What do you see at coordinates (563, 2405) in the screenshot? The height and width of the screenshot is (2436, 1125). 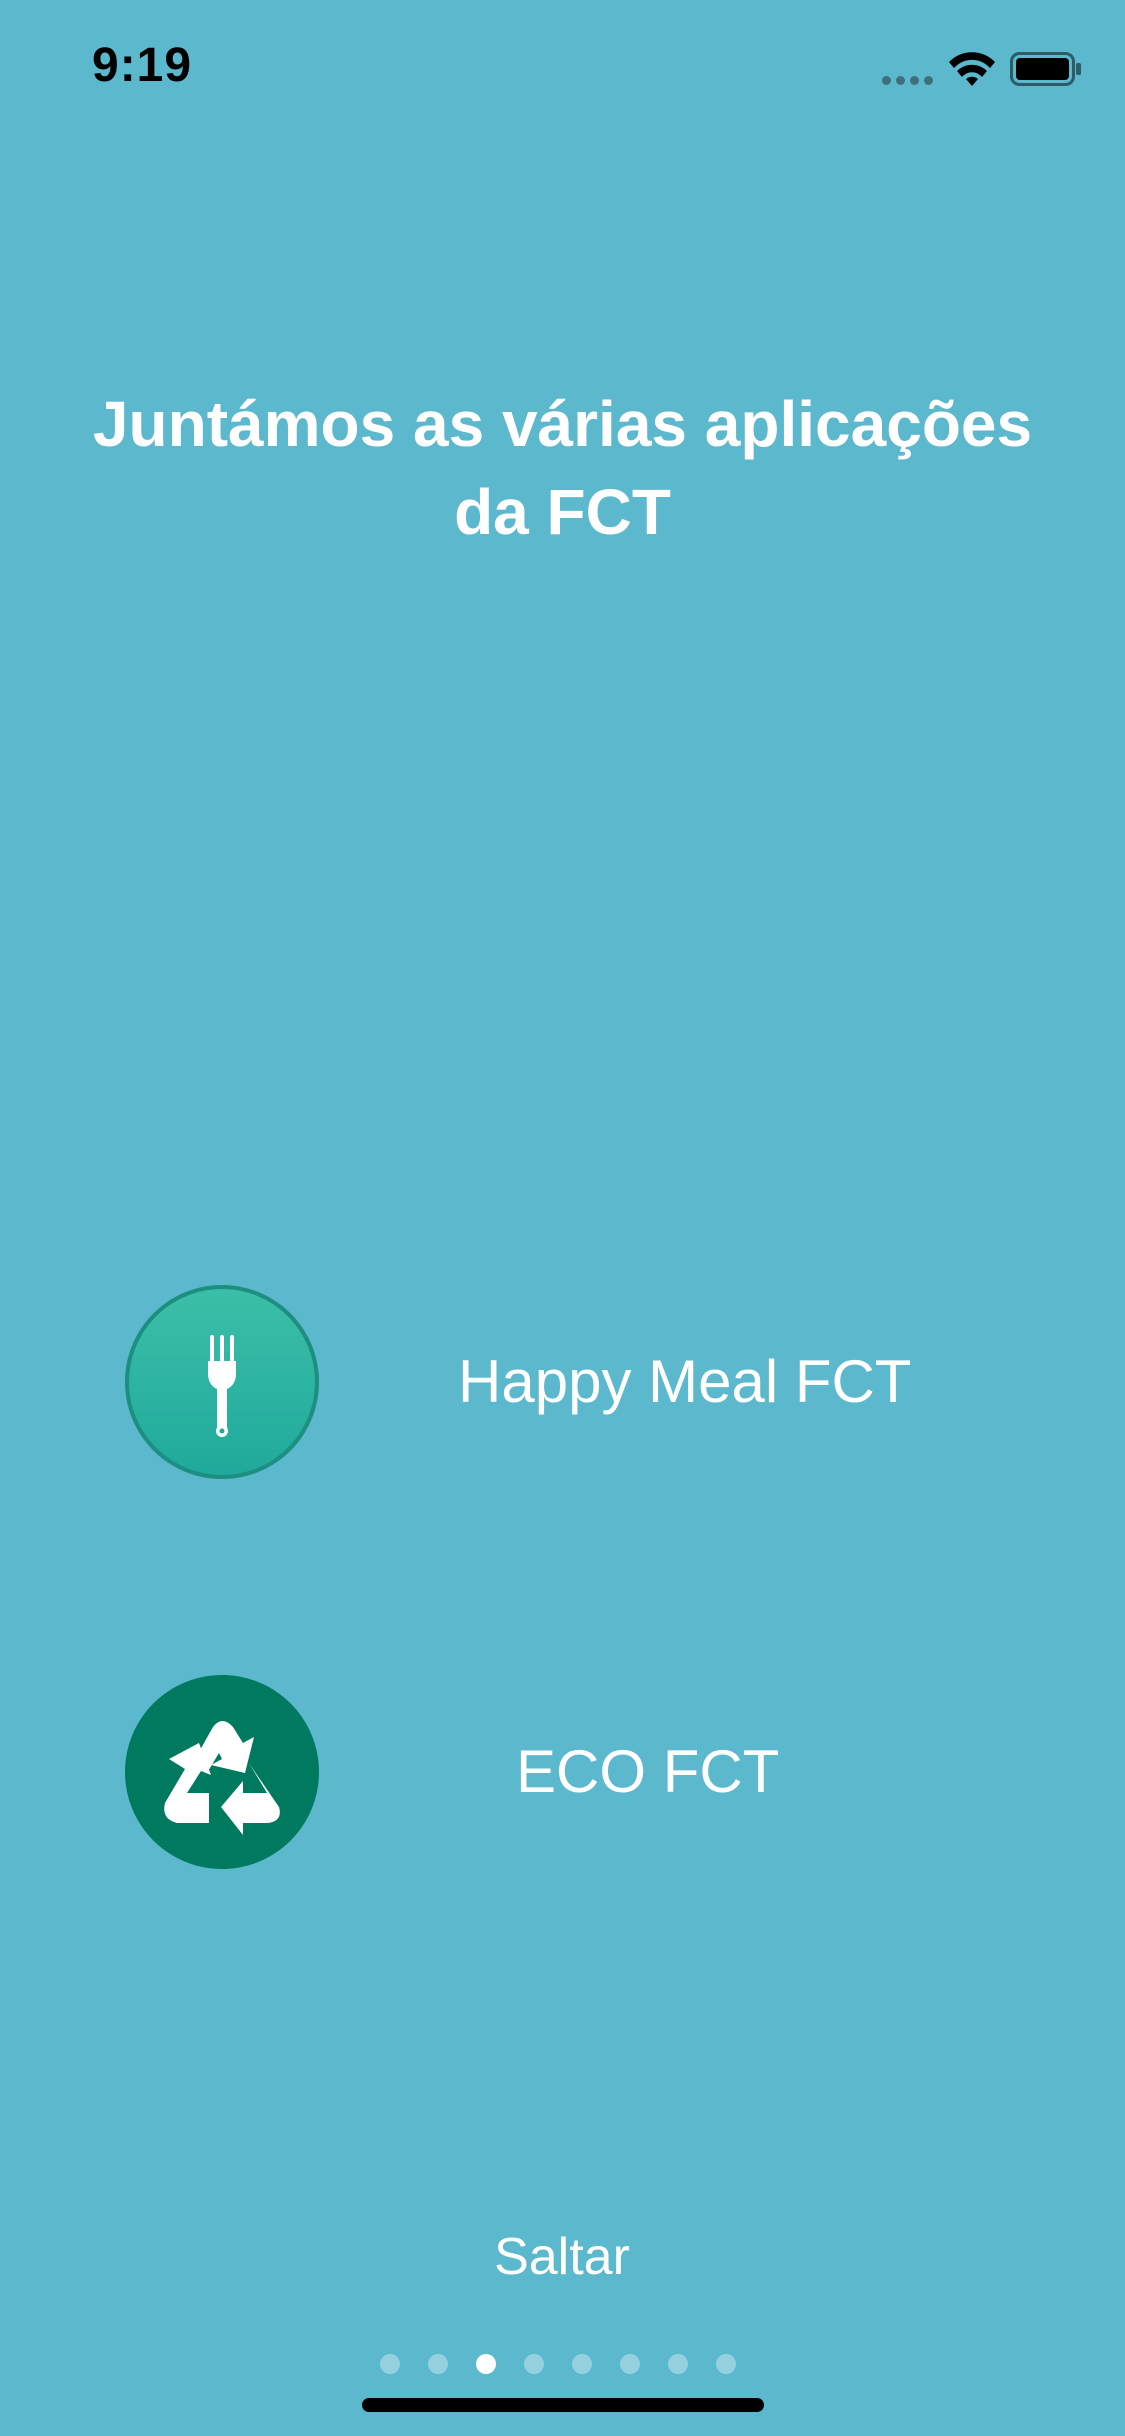 I see `home-indicator` at bounding box center [563, 2405].